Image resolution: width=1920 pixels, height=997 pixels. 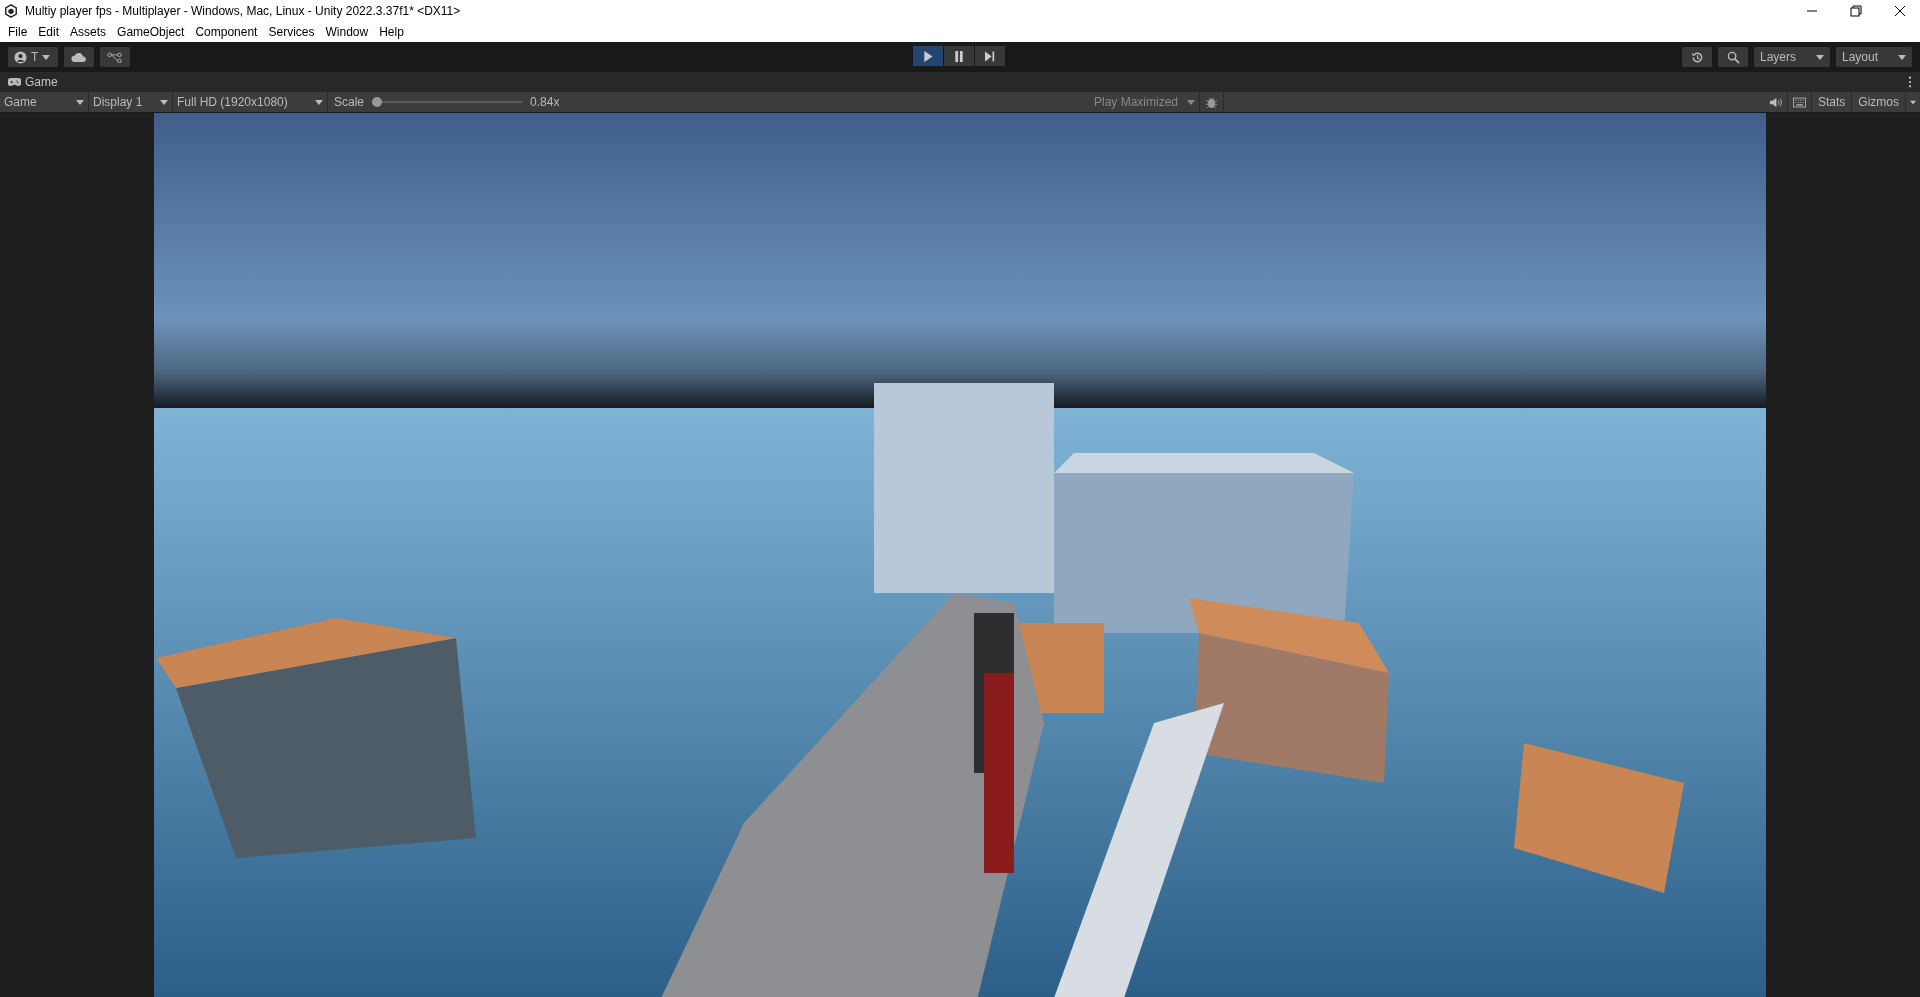 What do you see at coordinates (243, 11) in the screenshot?
I see `window-title: Multiy player fps - Multiplayer - Windows, Mac, Linux - Unity 2022.3.37f1* <DX11>` at bounding box center [243, 11].